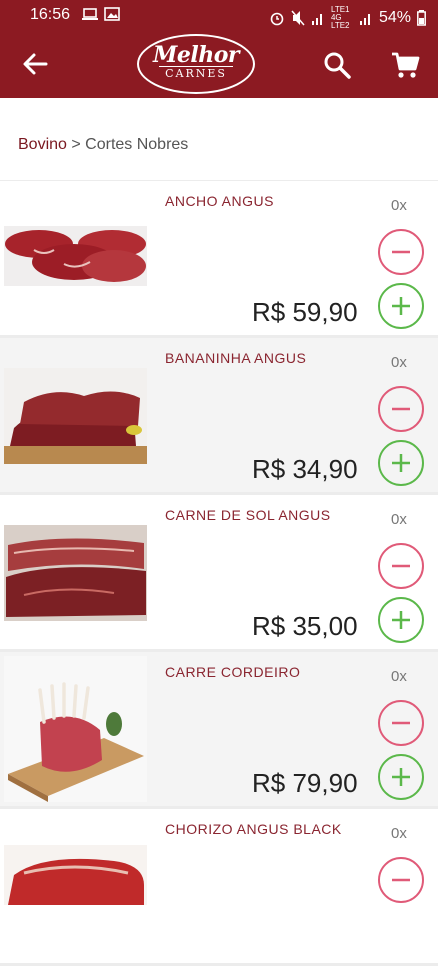 Image resolution: width=438 pixels, height=966 pixels. Describe the element at coordinates (112, 14) in the screenshot. I see `image-icon` at that location.